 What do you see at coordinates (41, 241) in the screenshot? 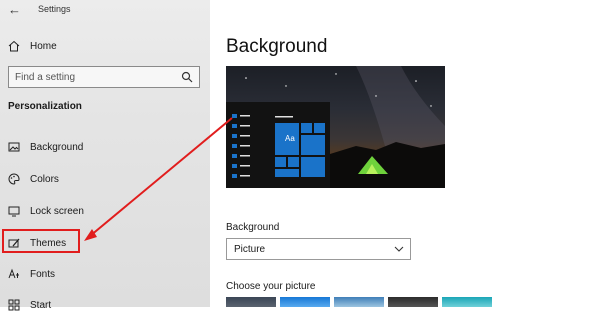
I see `themes-highlight-box` at bounding box center [41, 241].